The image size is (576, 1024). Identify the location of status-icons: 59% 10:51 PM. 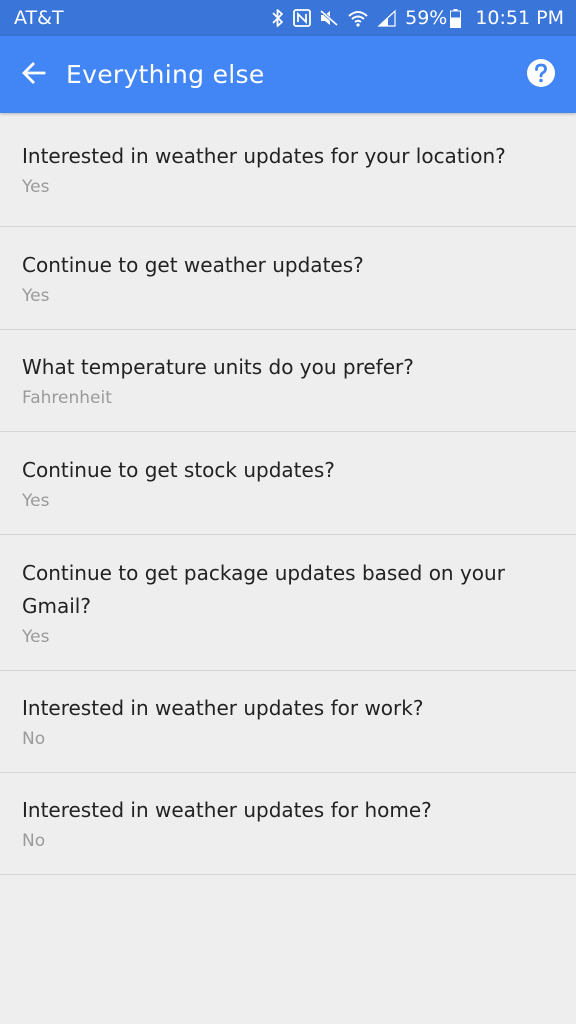
(417, 18).